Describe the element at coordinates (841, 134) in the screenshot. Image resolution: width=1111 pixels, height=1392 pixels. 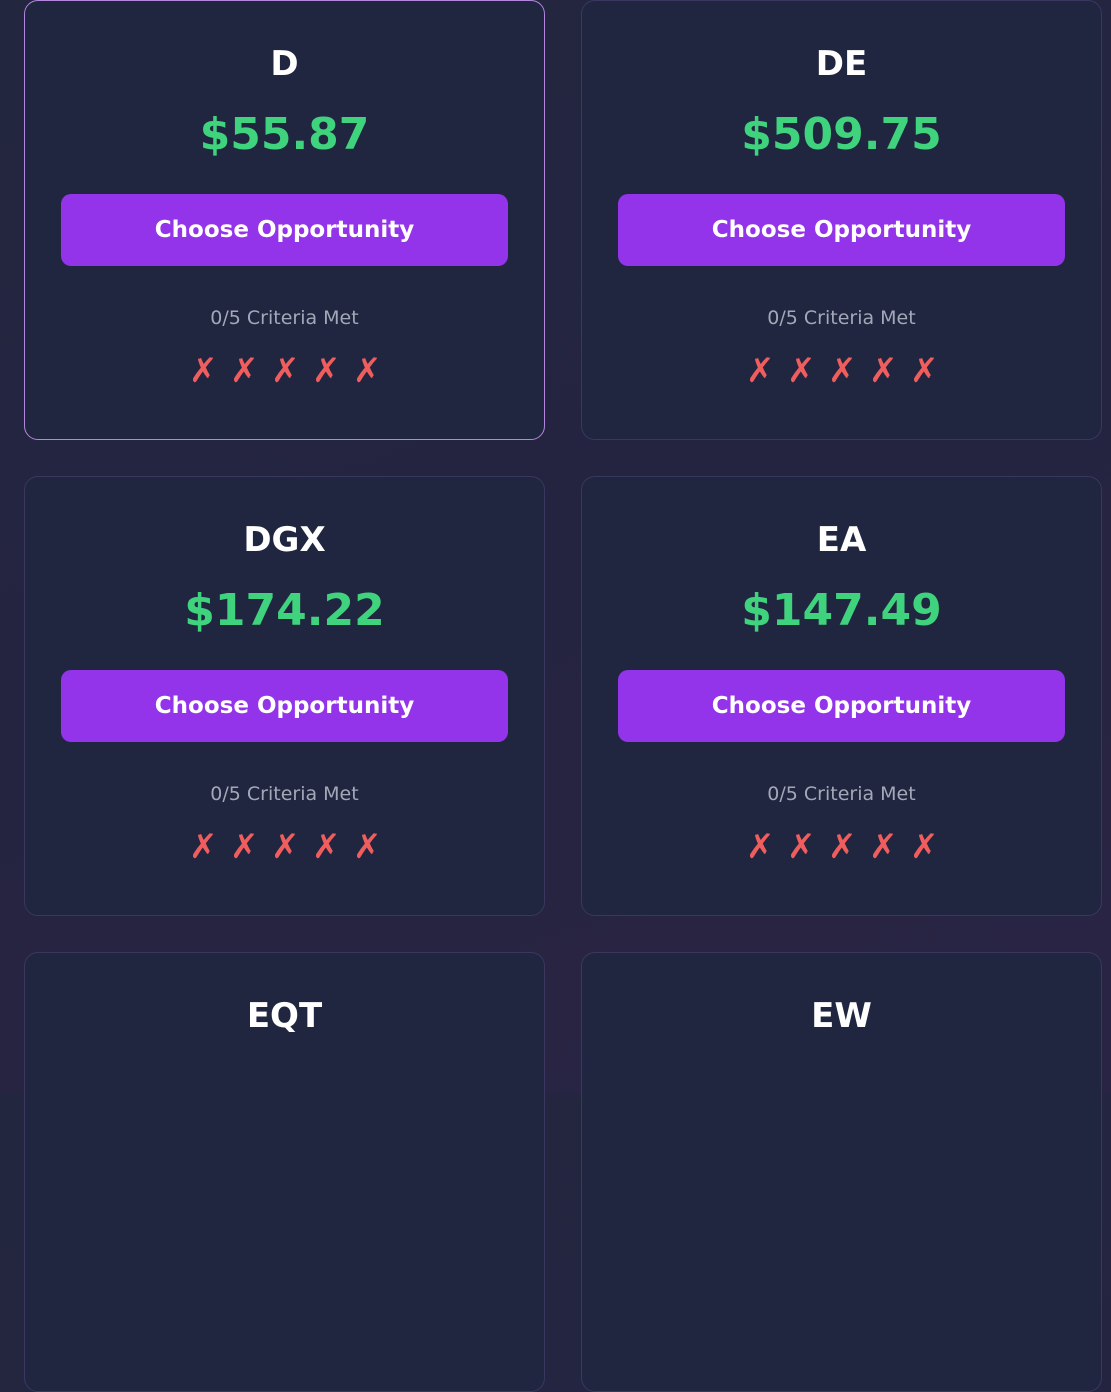
I see `price-value: $509.75` at that location.